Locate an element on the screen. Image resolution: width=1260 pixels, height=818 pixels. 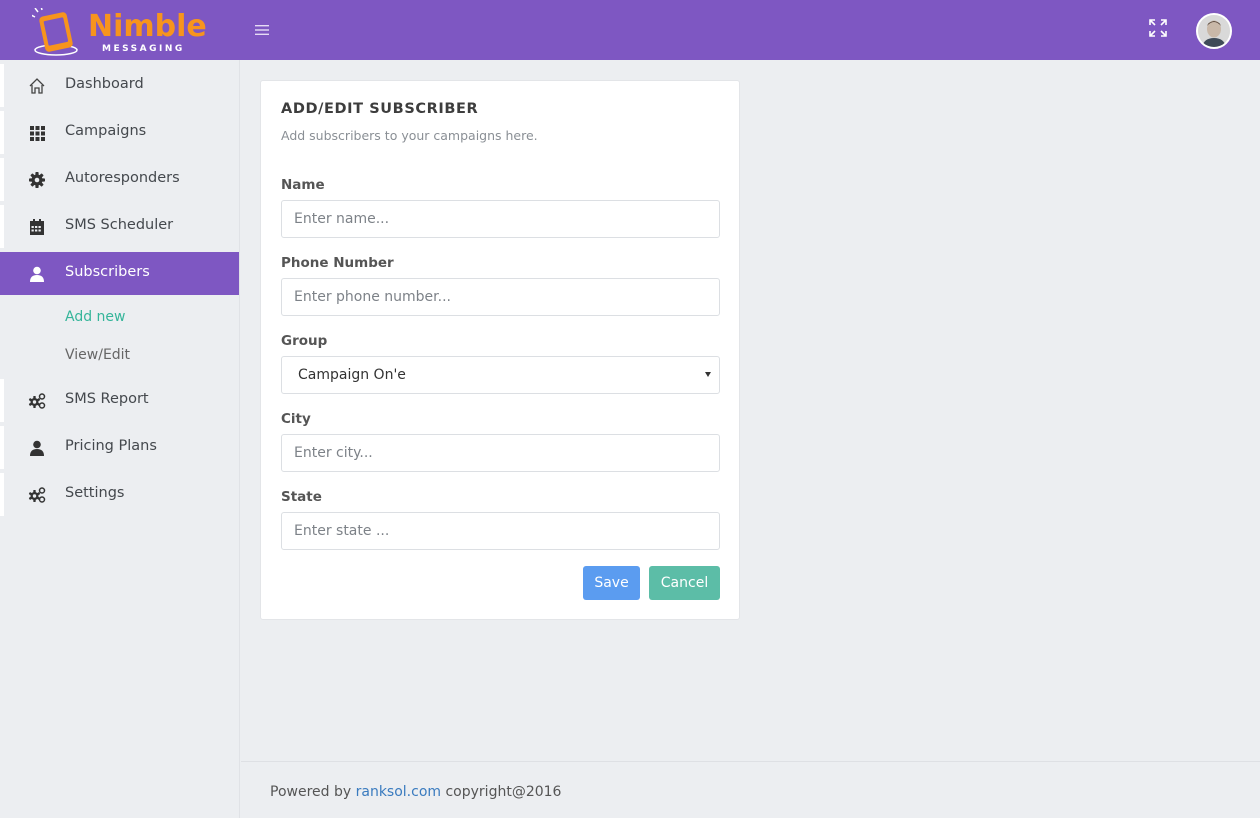
calendar-icon is located at coordinates (37, 227).